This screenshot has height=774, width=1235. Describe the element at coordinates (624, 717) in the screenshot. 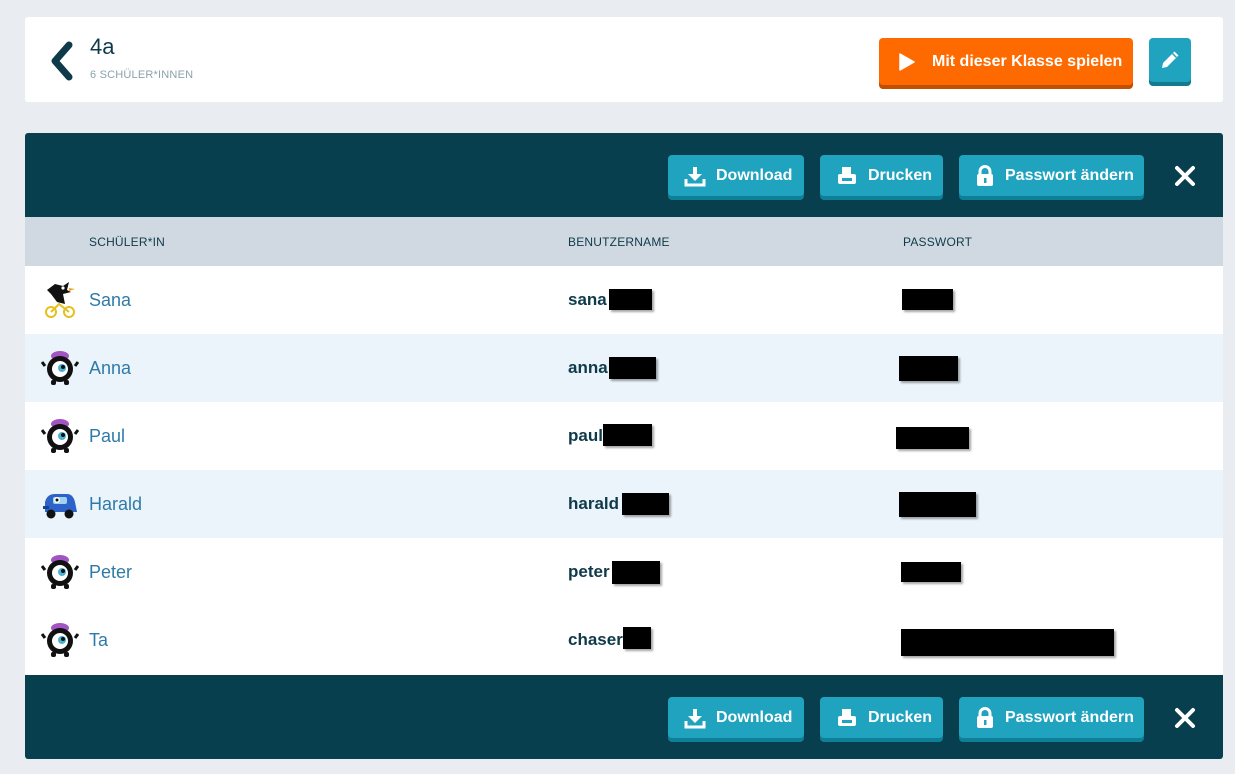

I see `toolbar-bottom: Download Drucken Passwort ändern` at that location.